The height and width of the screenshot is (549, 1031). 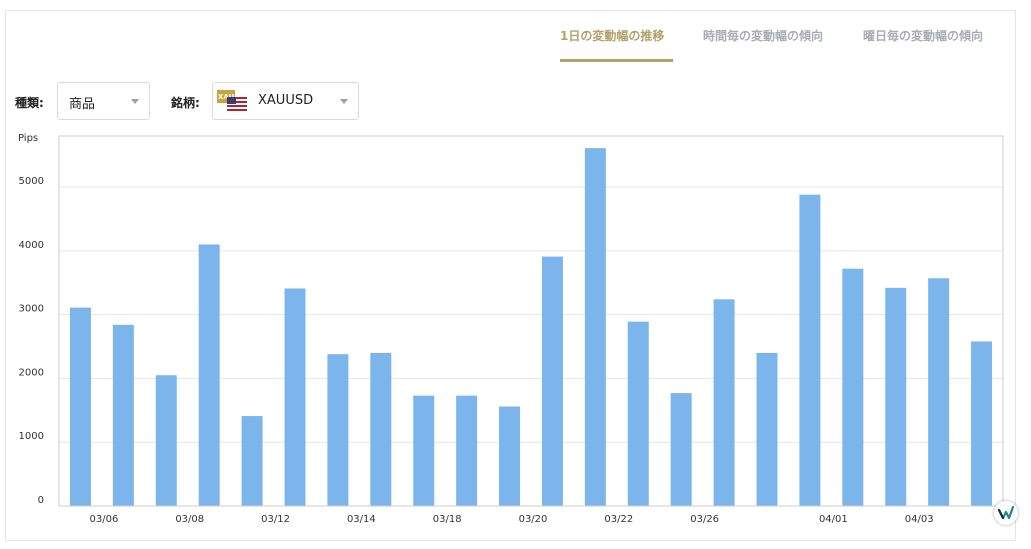 I want to click on symbol-label: 銘柄:, so click(x=185, y=103).